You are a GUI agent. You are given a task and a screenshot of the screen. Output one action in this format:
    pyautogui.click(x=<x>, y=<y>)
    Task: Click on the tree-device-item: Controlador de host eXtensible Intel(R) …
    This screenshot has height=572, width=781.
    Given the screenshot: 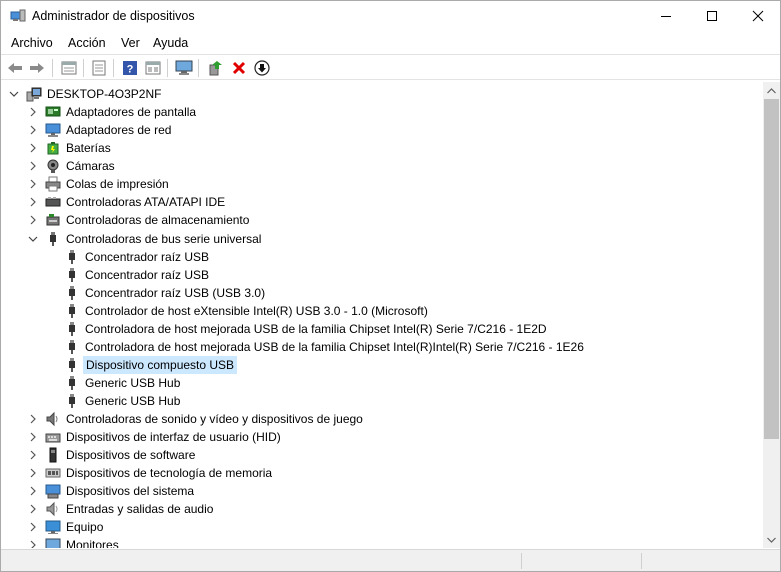 What is the action you would take?
    pyautogui.click(x=382, y=311)
    